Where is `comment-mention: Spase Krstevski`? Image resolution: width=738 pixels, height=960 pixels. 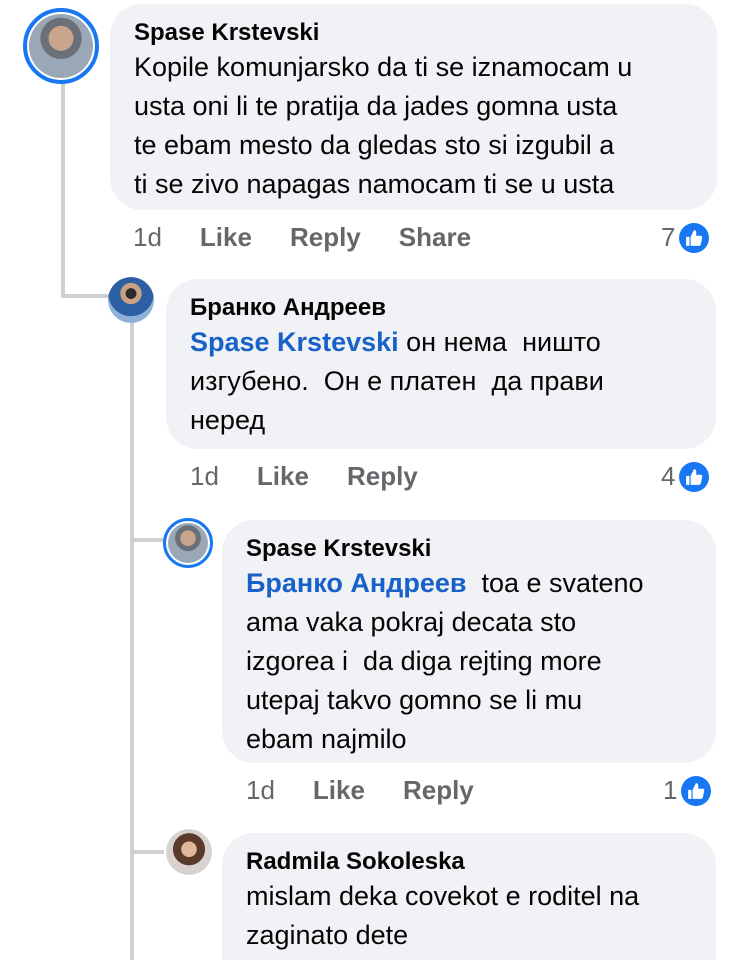 comment-mention: Spase Krstevski is located at coordinates (294, 342).